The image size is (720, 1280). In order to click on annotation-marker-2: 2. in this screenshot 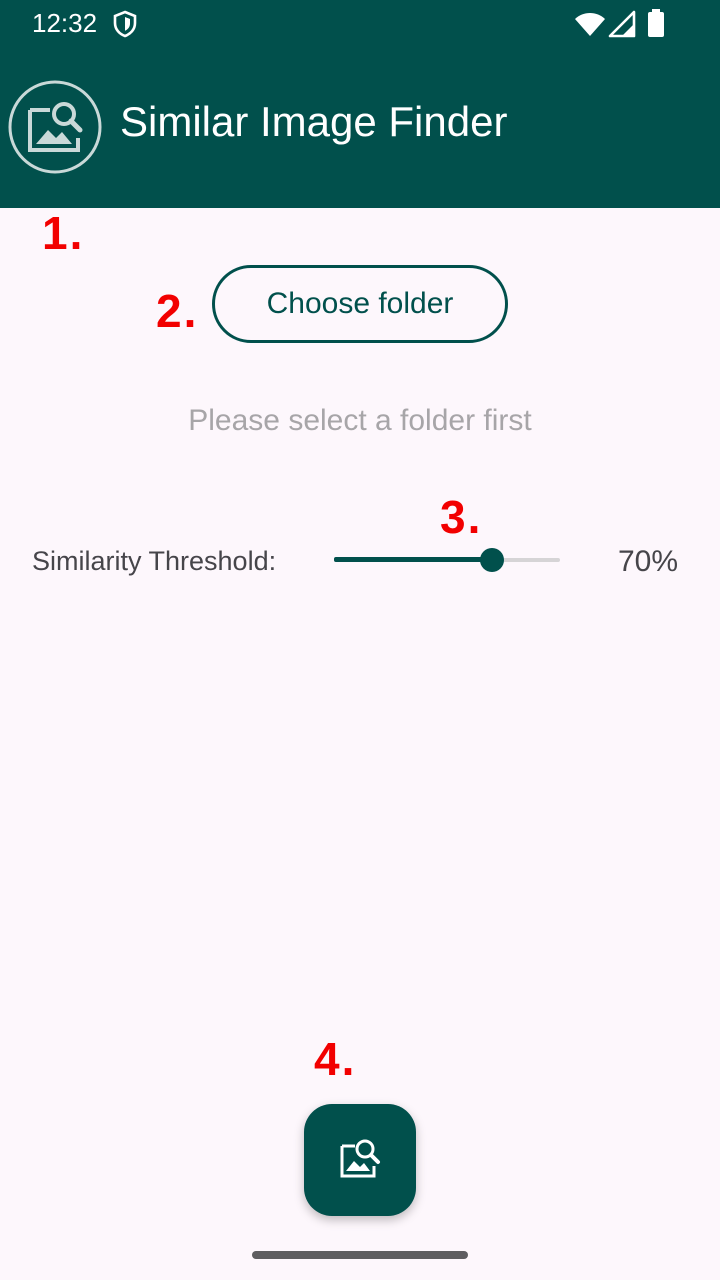, I will do `click(177, 311)`.